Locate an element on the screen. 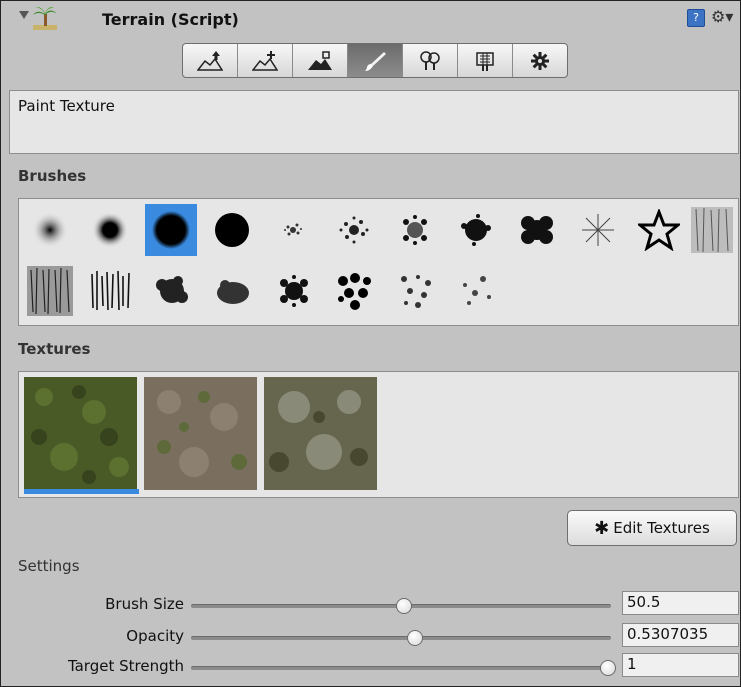 The image size is (741, 687). raise-terrain-tool-button is located at coordinates (210, 60).